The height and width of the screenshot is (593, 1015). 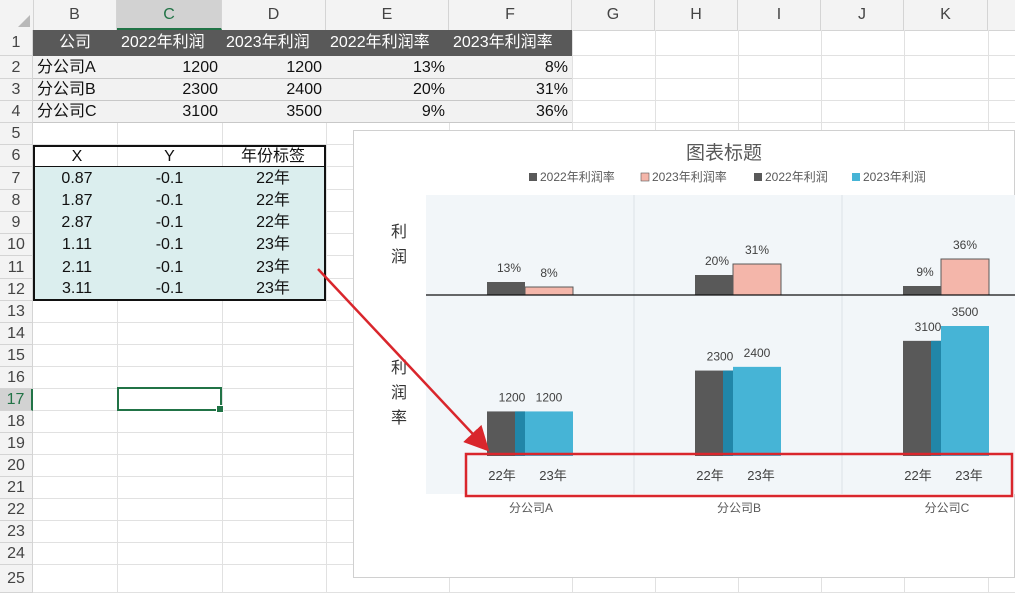 What do you see at coordinates (16, 510) in the screenshot?
I see `row-header-22: 22` at bounding box center [16, 510].